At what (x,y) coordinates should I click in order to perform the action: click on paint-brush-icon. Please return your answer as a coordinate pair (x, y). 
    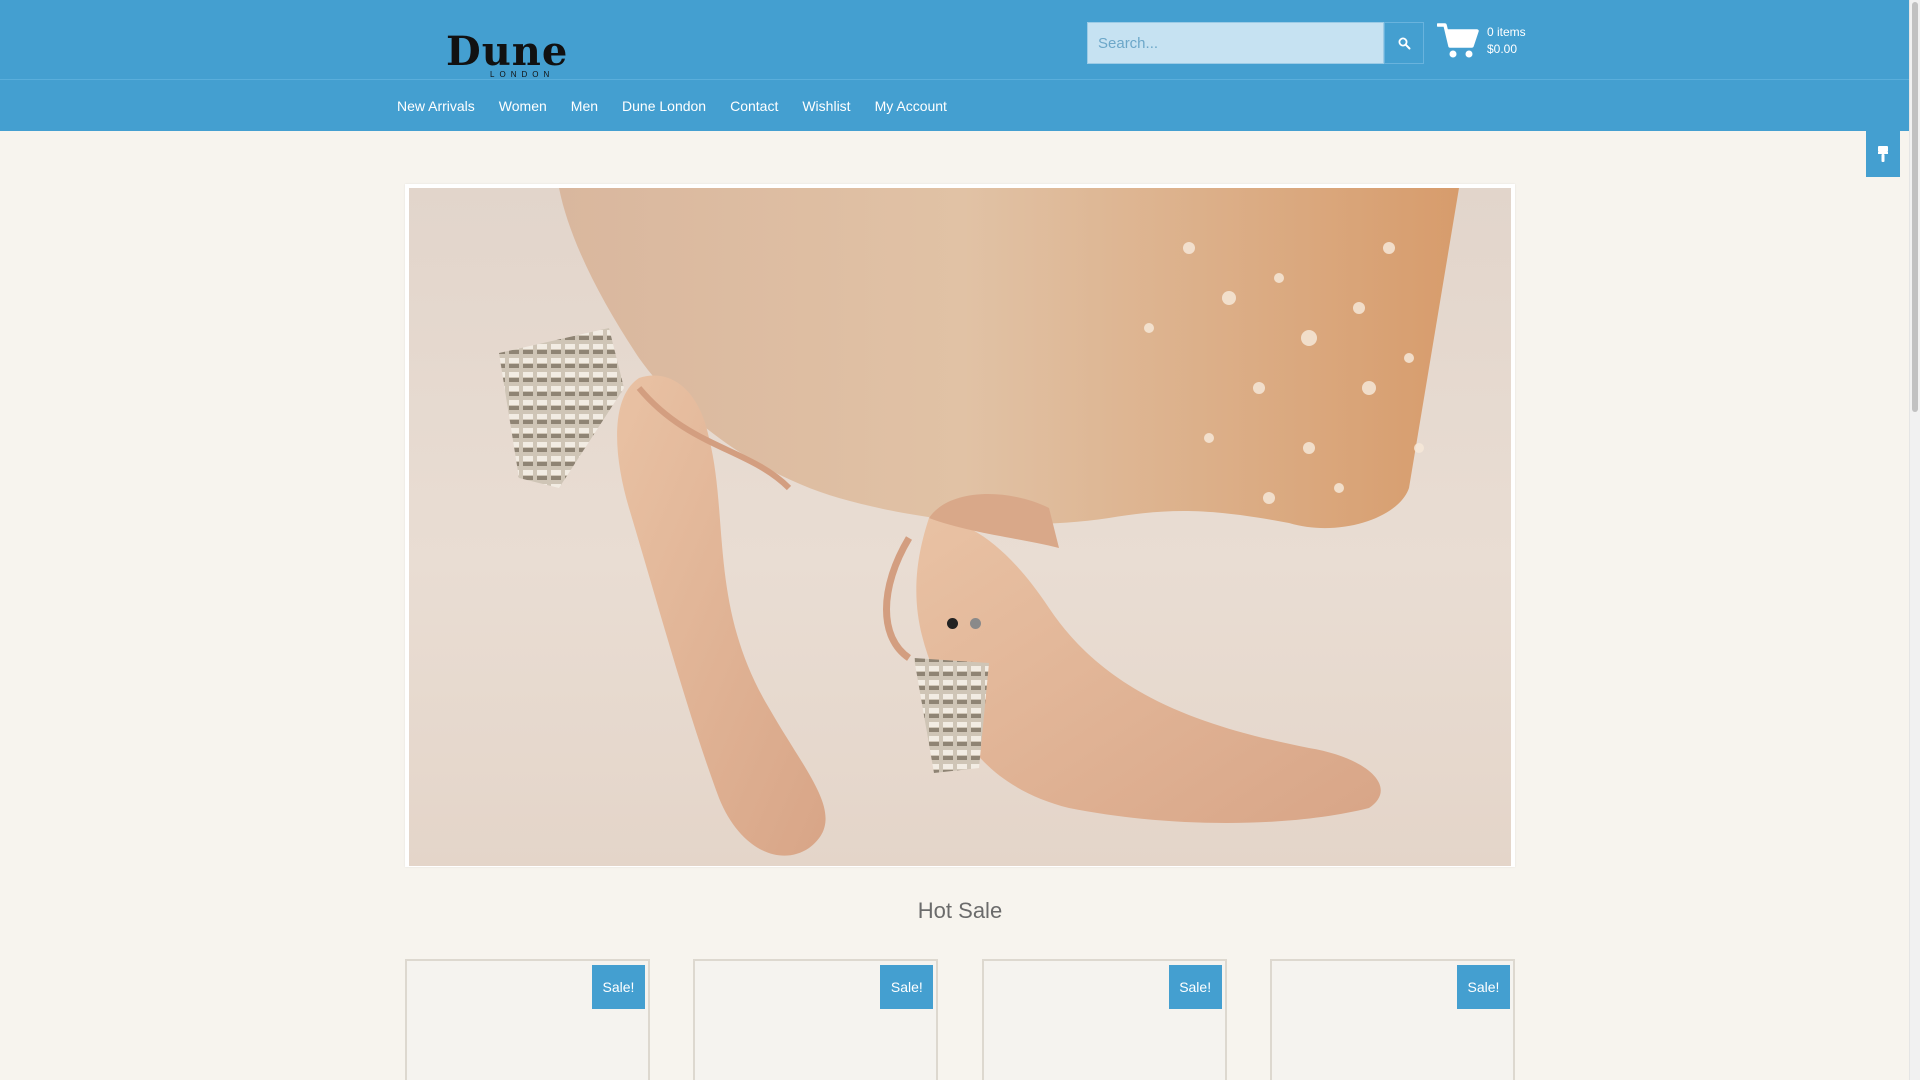
    Looking at the image, I should click on (1883, 154).